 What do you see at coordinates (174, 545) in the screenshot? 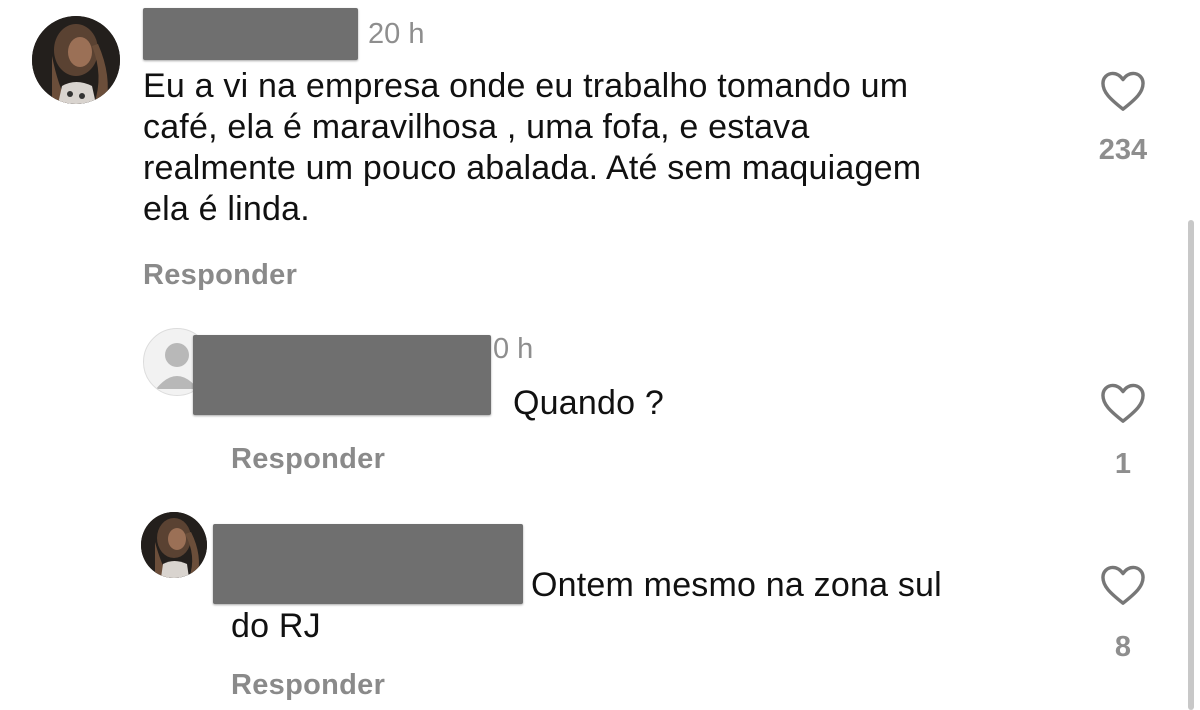
I see `reply2-avatar` at bounding box center [174, 545].